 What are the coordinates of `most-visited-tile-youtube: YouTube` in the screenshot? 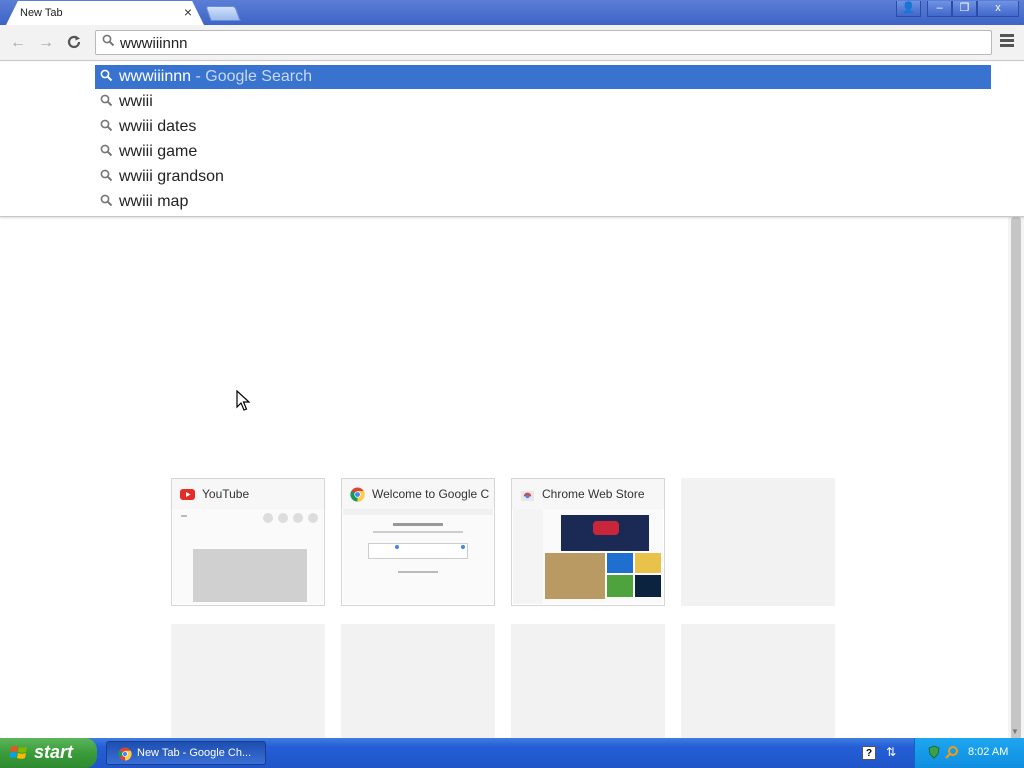 It's located at (248, 542).